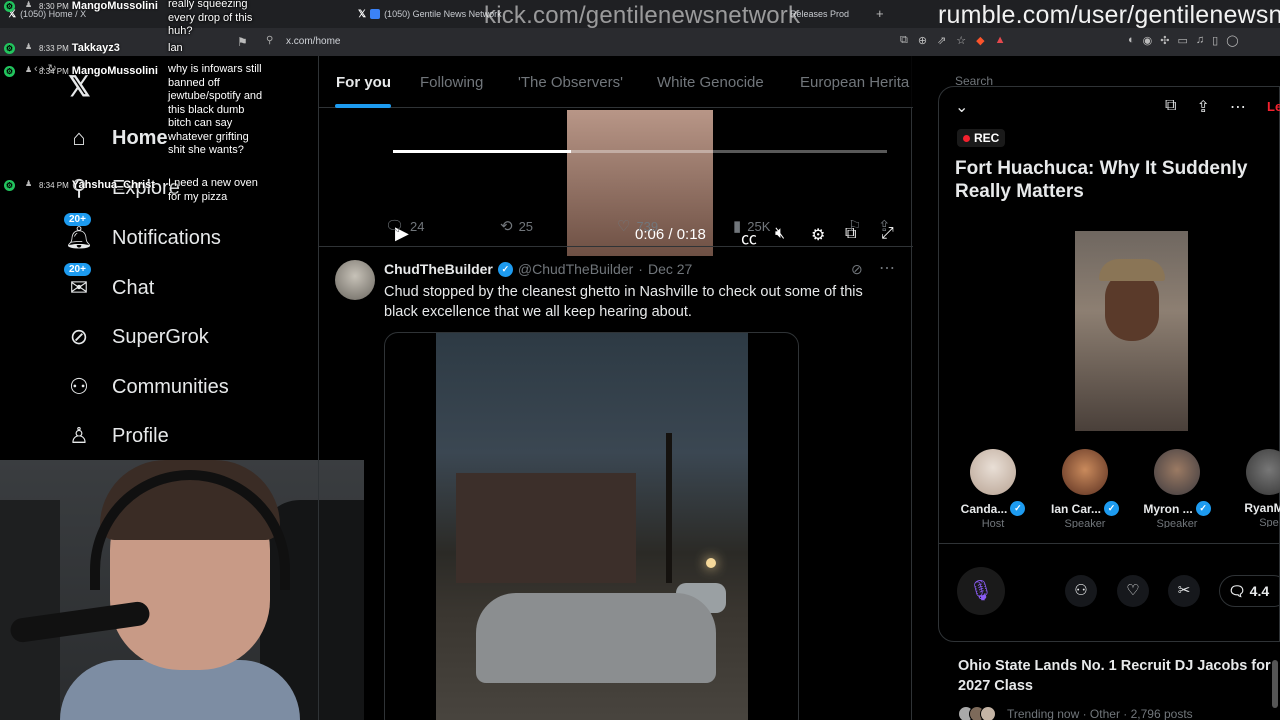 This screenshot has height=720, width=1280. I want to click on browser-tab-releases: Releases Prod, so click(830, 14).